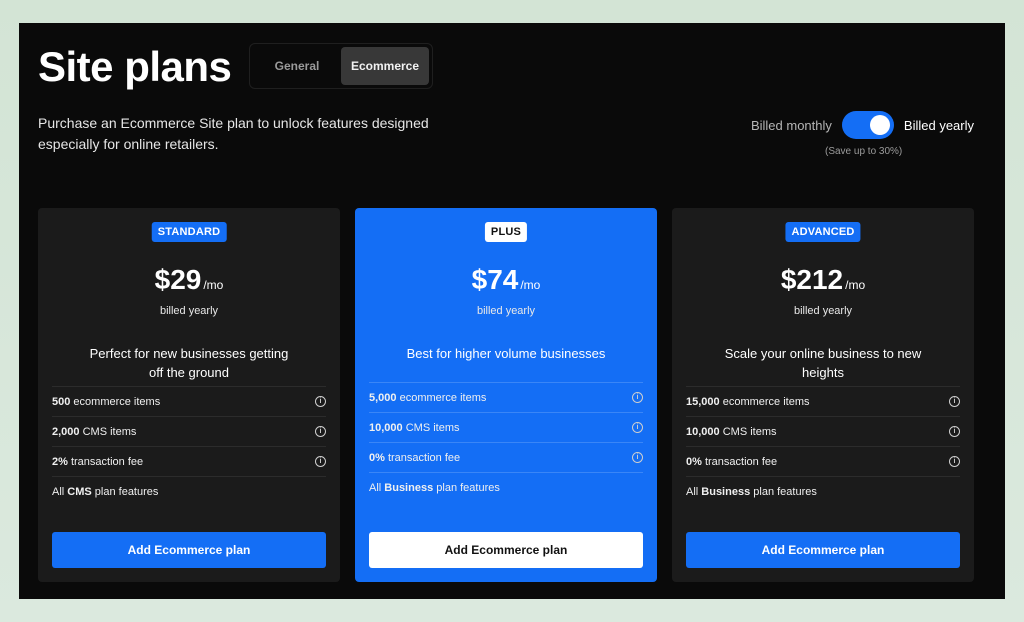  I want to click on billed-monthly-label: Billed monthly, so click(791, 125).